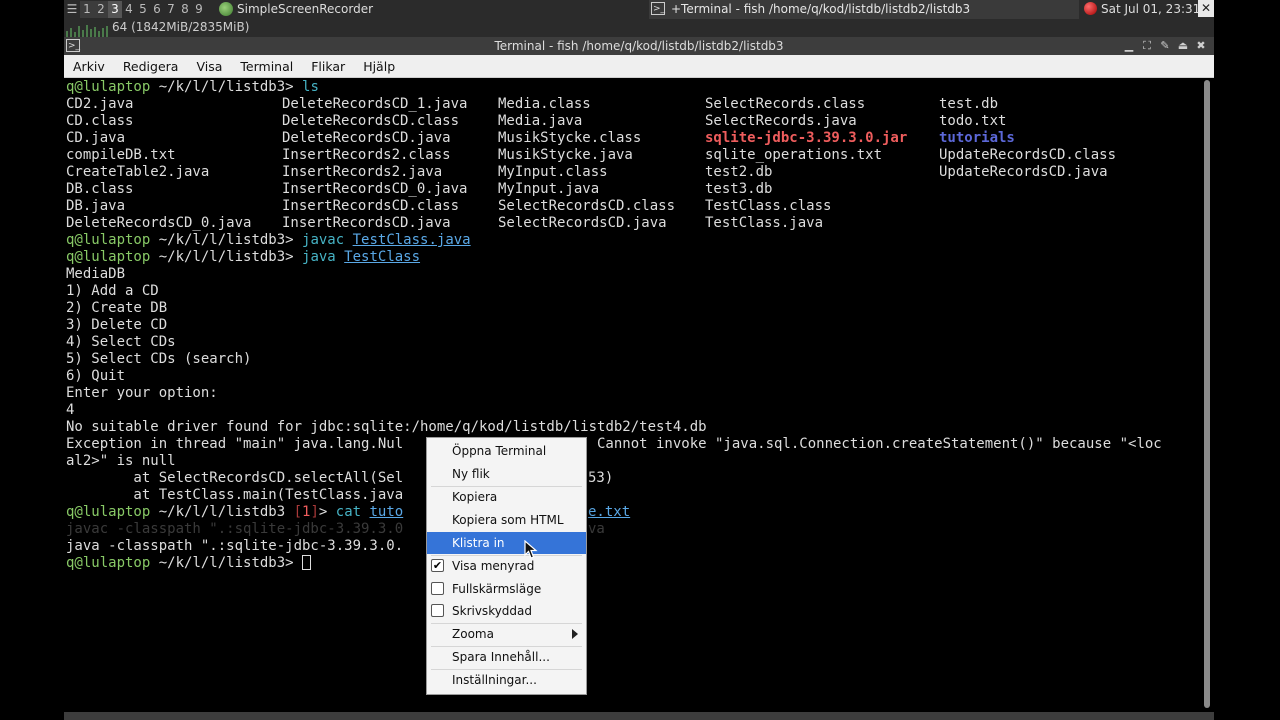 The width and height of the screenshot is (1280, 720). Describe the element at coordinates (768, 206) in the screenshot. I see `ls-entry: TestClass.class` at that location.